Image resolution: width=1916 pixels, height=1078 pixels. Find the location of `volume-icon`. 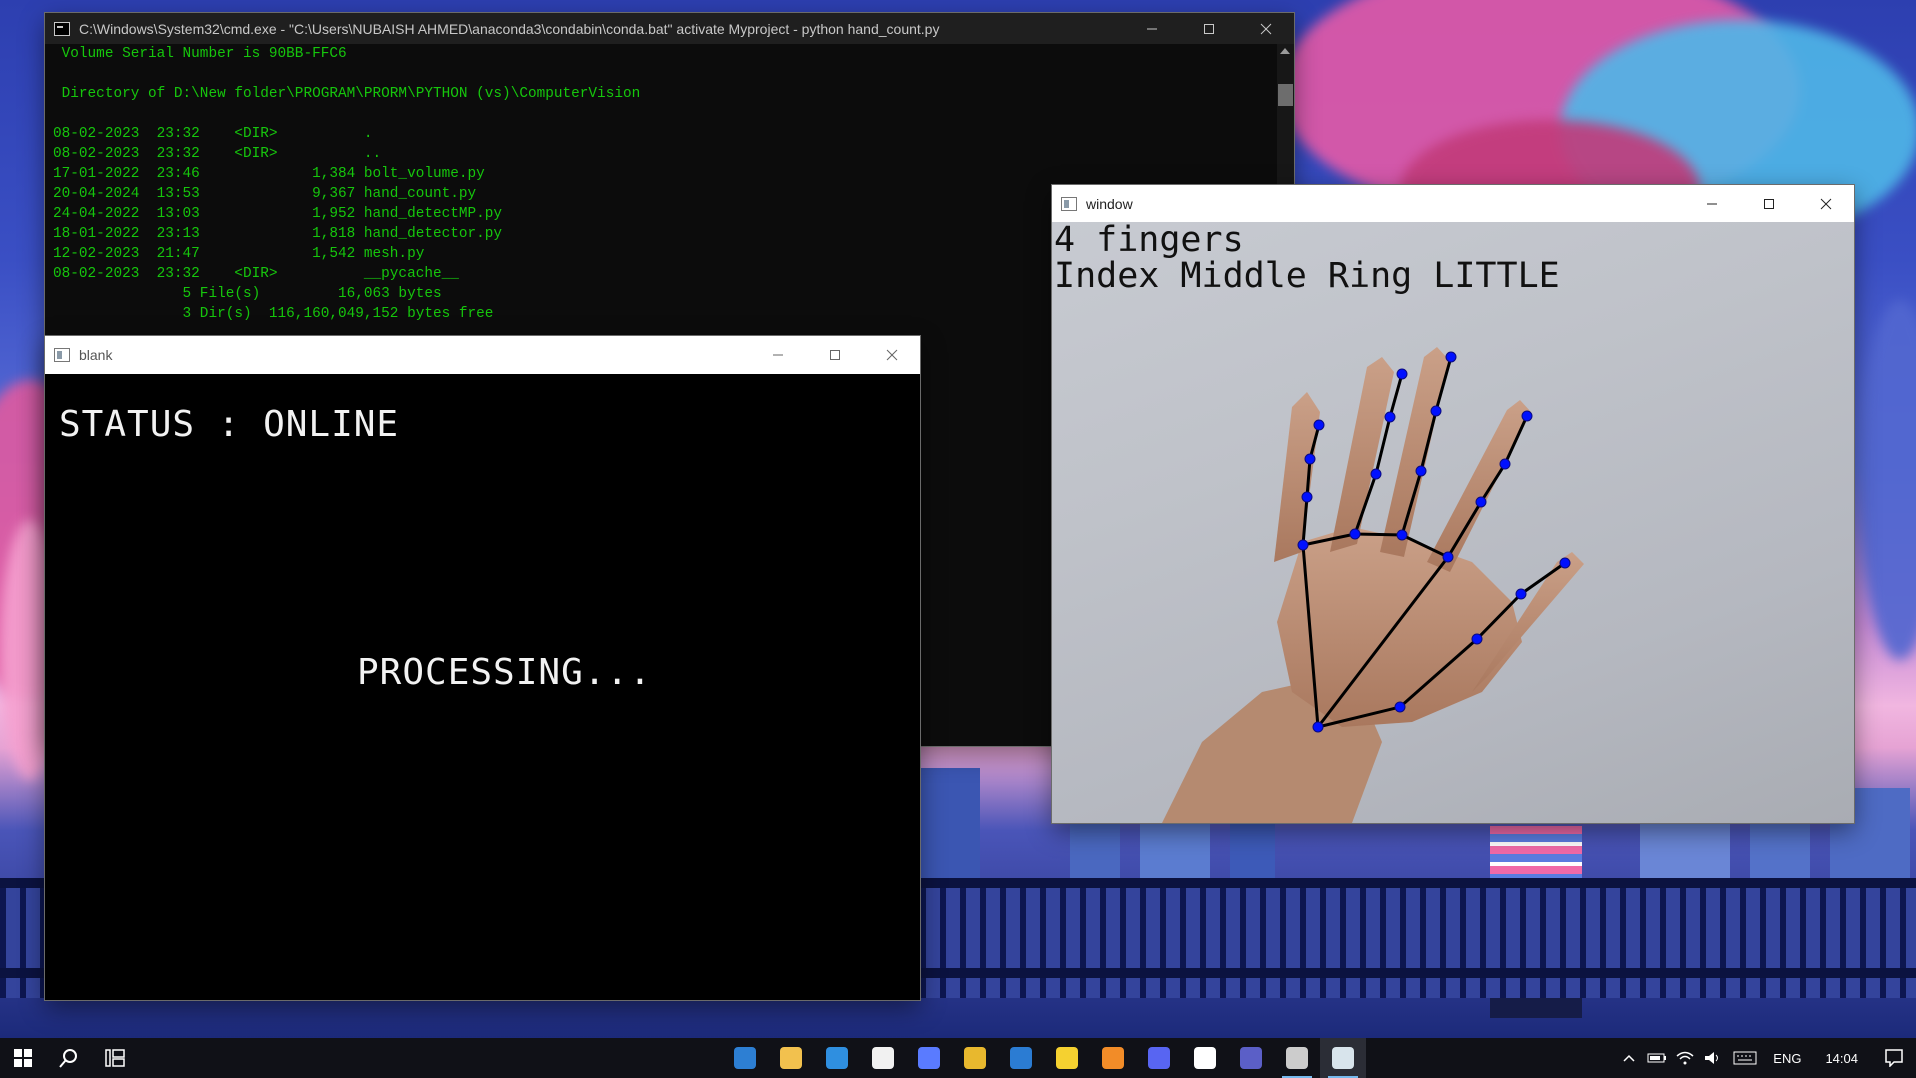

volume-icon is located at coordinates (1713, 1058).